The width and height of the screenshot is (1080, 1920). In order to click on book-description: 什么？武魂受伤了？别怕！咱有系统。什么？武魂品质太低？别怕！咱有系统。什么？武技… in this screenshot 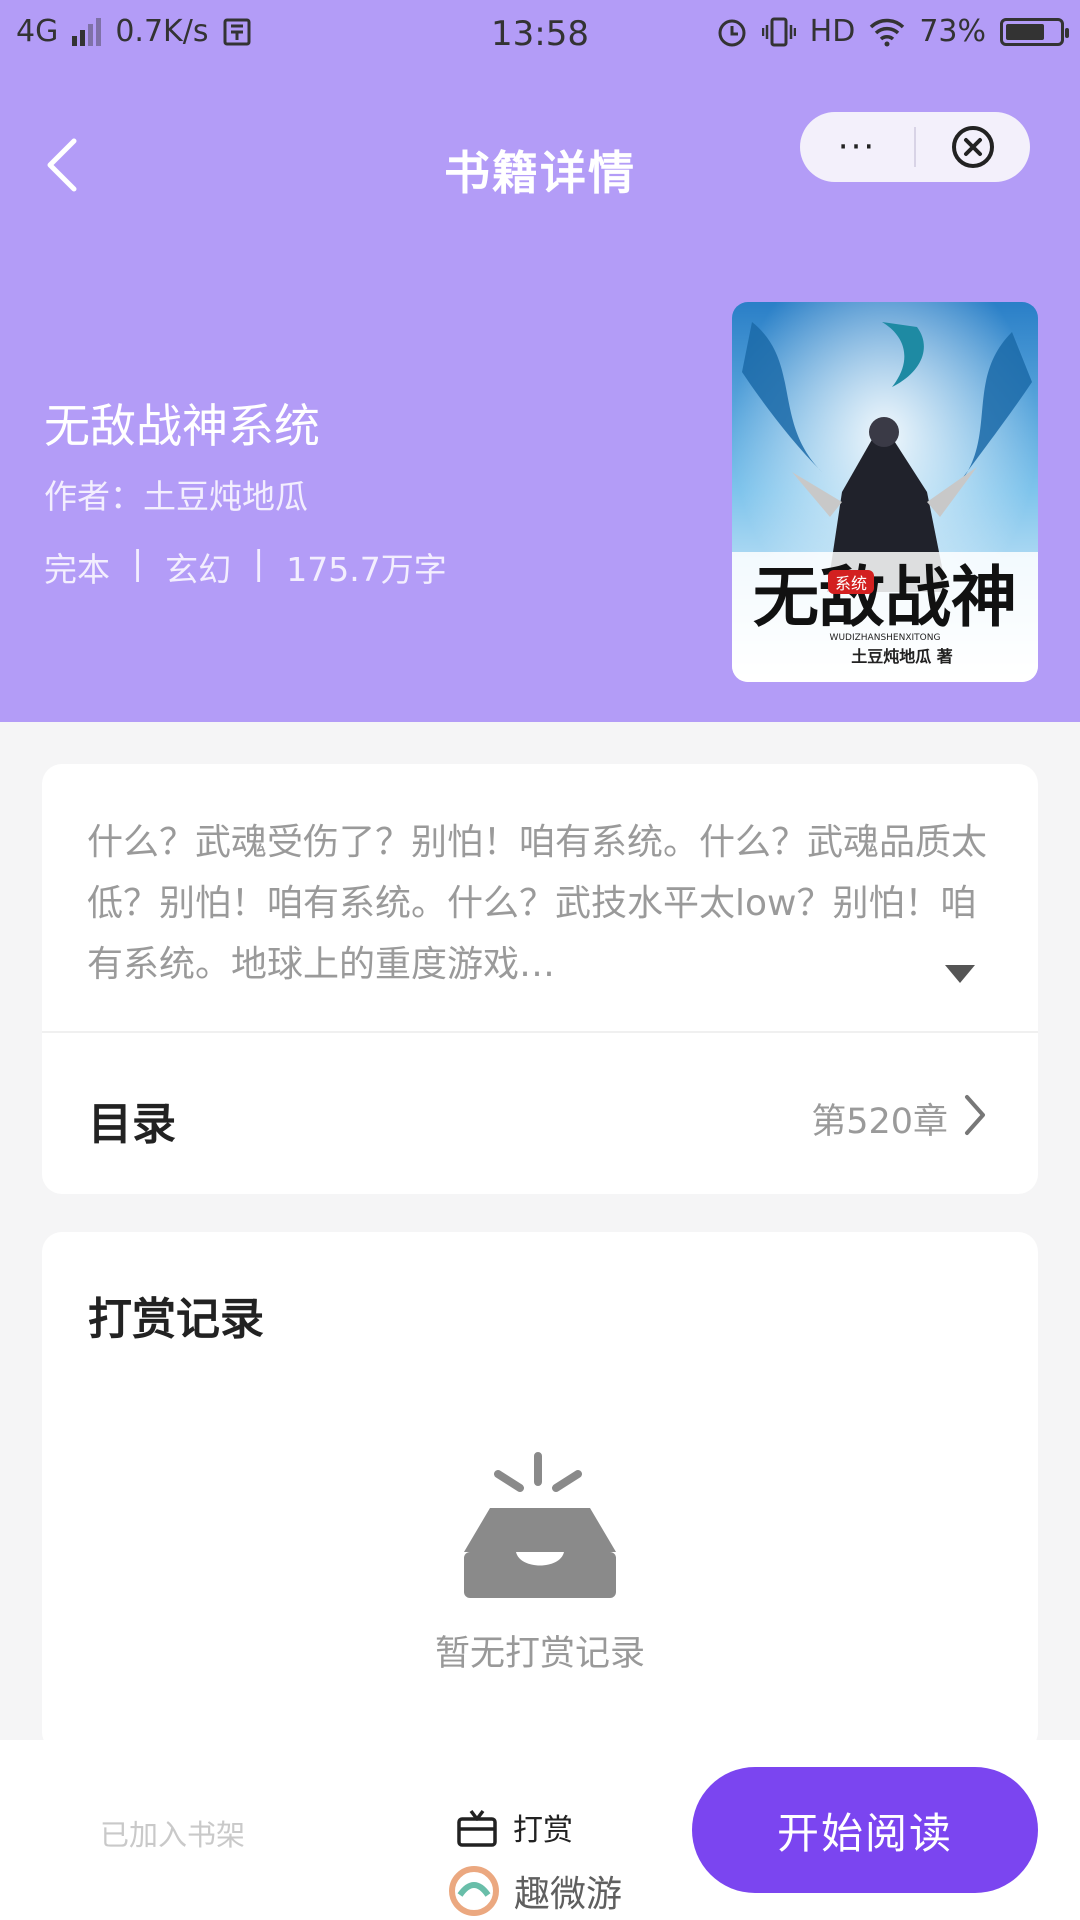, I will do `click(537, 903)`.